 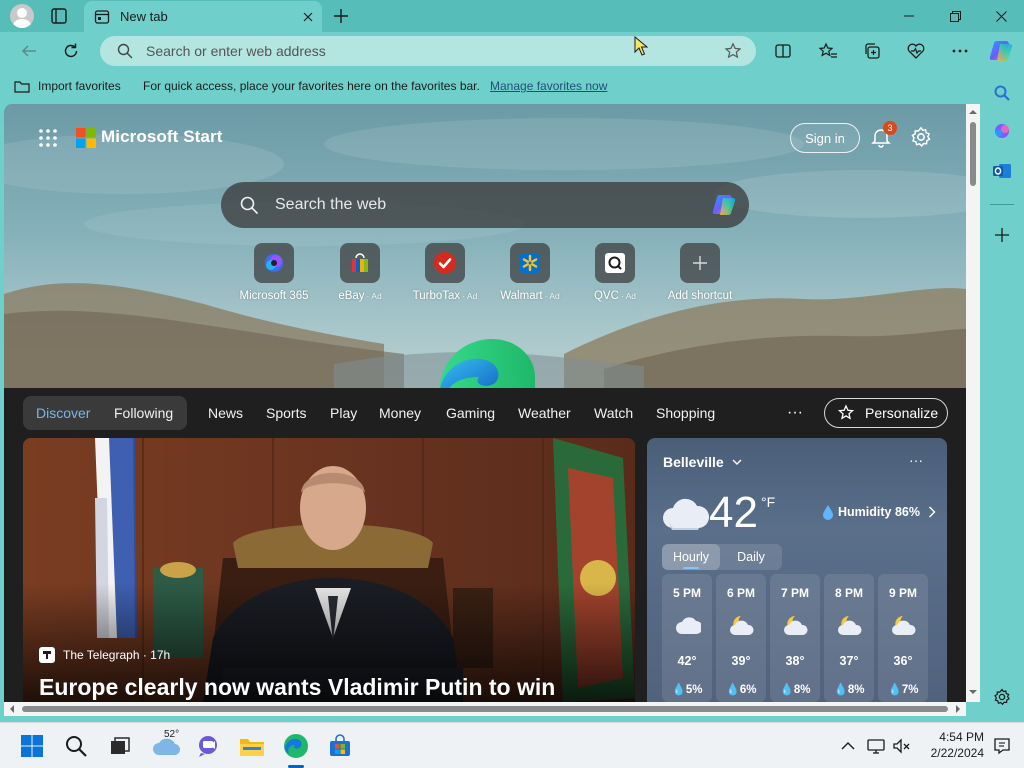 What do you see at coordinates (916, 460) in the screenshot?
I see `weather-more-button: ···` at bounding box center [916, 460].